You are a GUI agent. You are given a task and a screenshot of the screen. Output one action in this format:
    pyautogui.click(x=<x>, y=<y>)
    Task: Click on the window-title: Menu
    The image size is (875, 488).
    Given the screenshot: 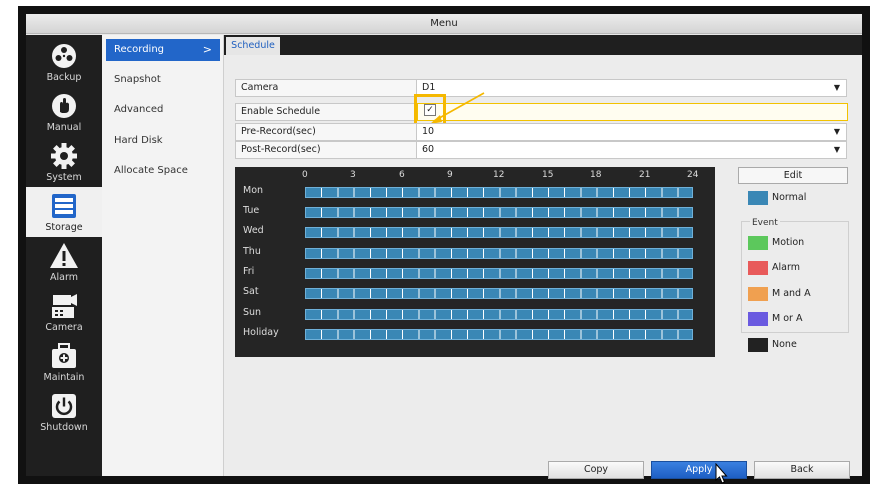 What is the action you would take?
    pyautogui.click(x=444, y=24)
    